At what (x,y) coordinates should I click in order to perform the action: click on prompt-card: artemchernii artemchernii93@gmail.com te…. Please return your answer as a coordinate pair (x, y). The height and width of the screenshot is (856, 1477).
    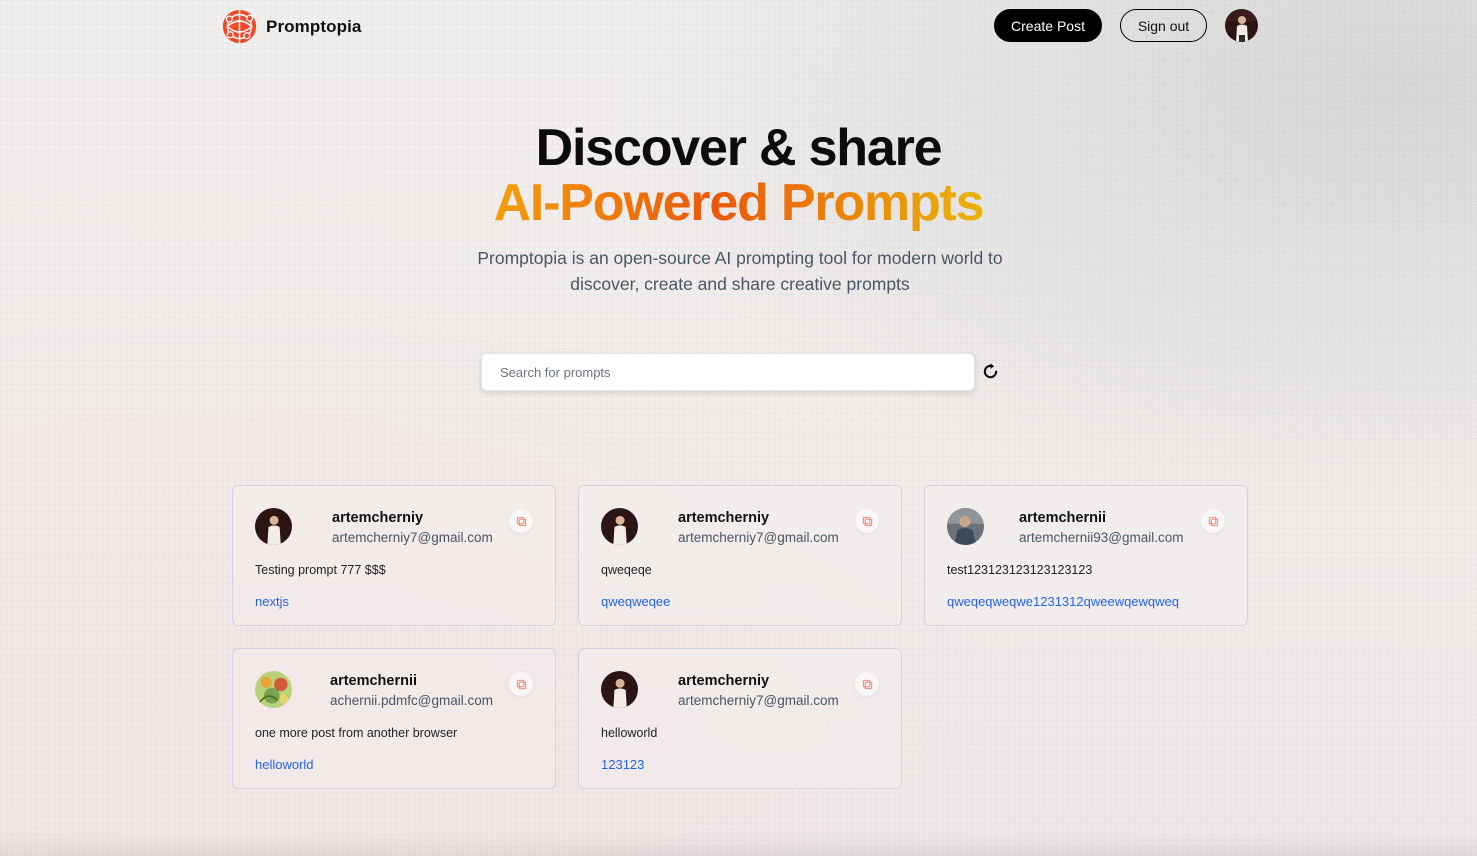
    Looking at the image, I should click on (1086, 555).